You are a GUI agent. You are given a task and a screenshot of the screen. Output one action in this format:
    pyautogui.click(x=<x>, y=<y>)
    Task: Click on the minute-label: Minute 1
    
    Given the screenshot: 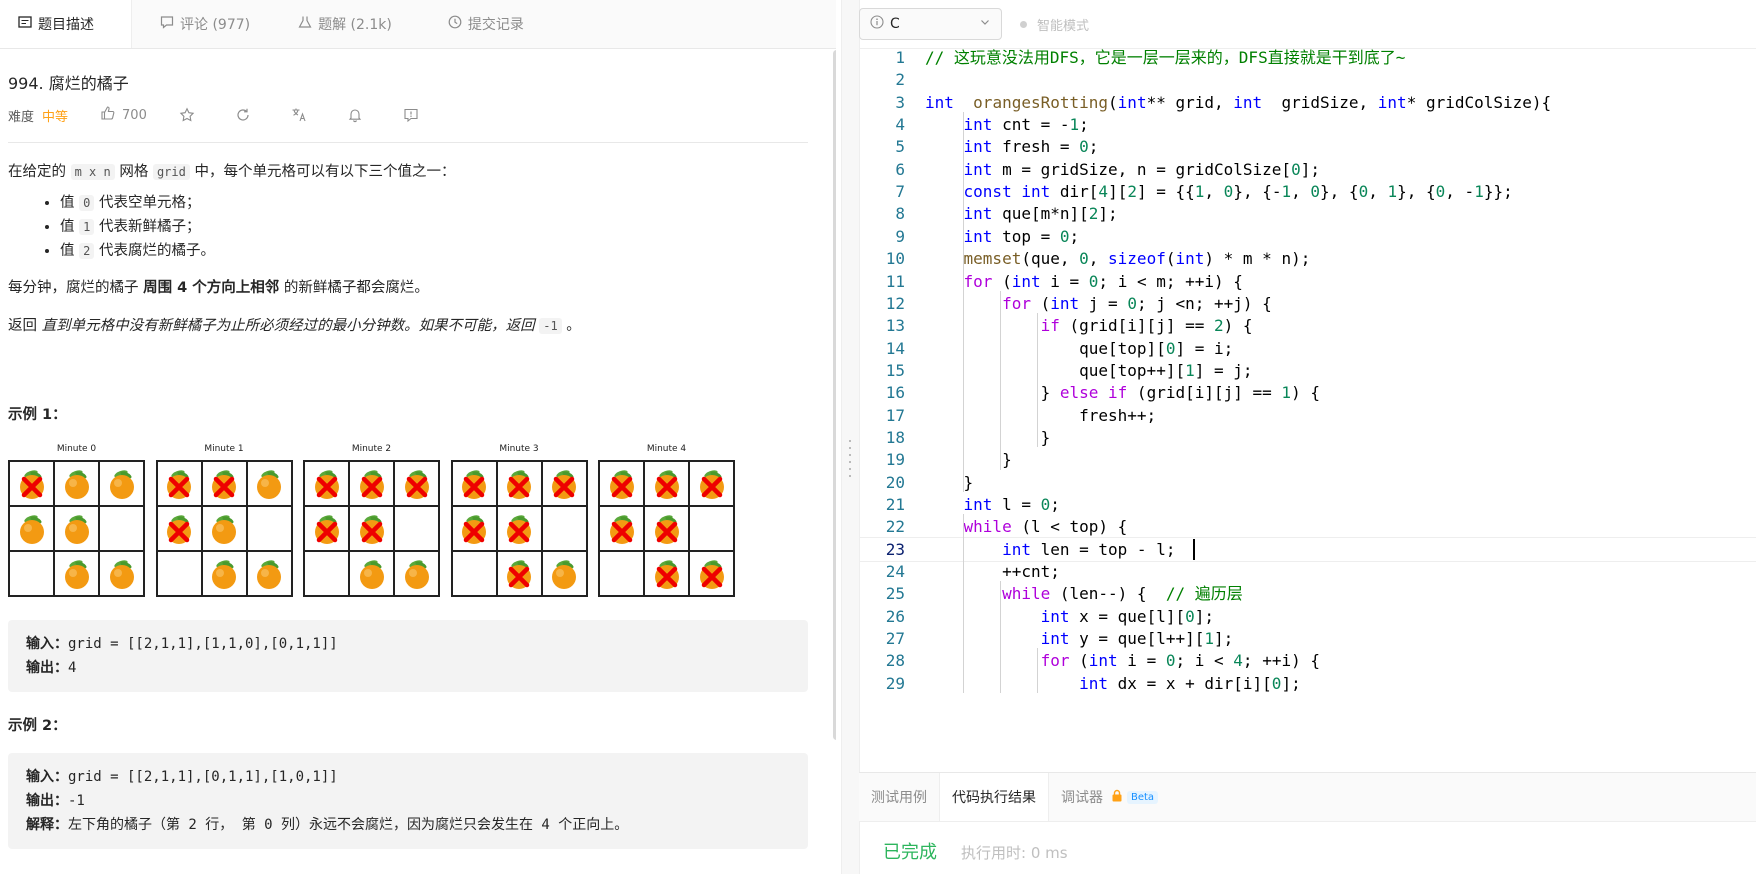 What is the action you would take?
    pyautogui.click(x=224, y=449)
    